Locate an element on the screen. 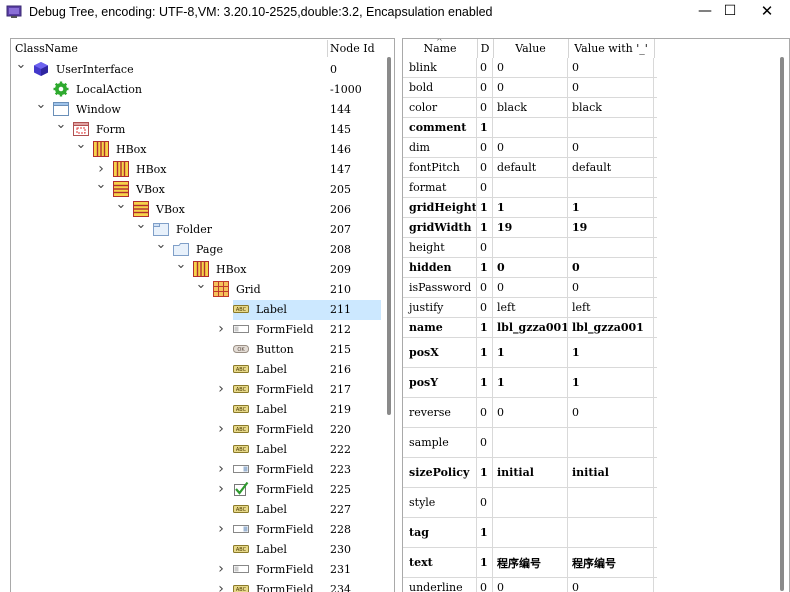 The width and height of the screenshot is (790, 592). property-row: color0blackblack is located at coordinates (530, 108).